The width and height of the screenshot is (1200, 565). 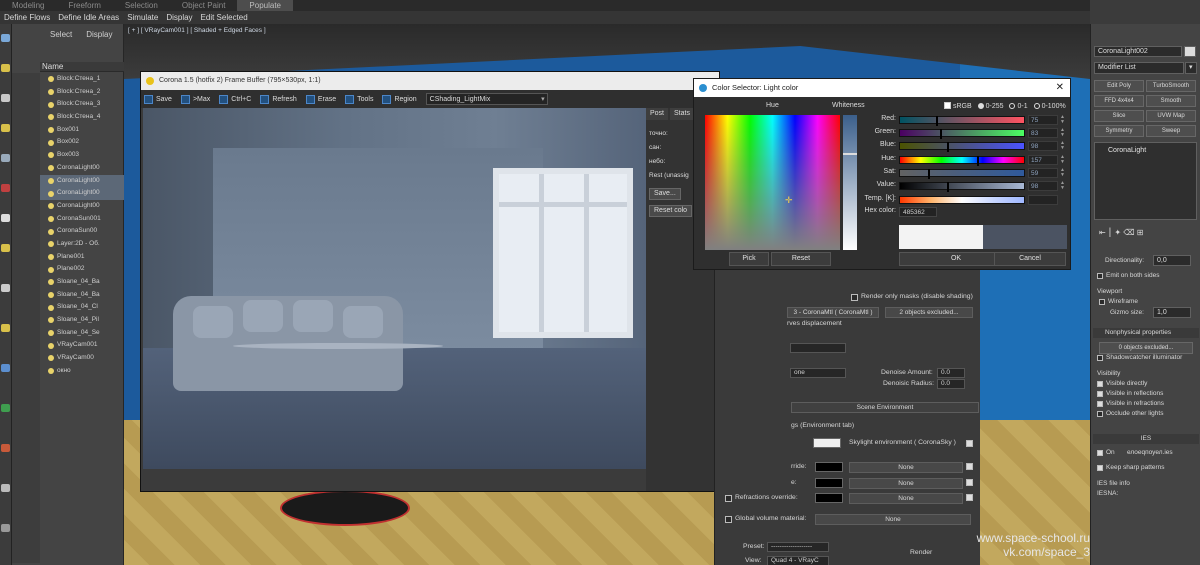 I want to click on name-column-header: Name, so click(x=82, y=67).